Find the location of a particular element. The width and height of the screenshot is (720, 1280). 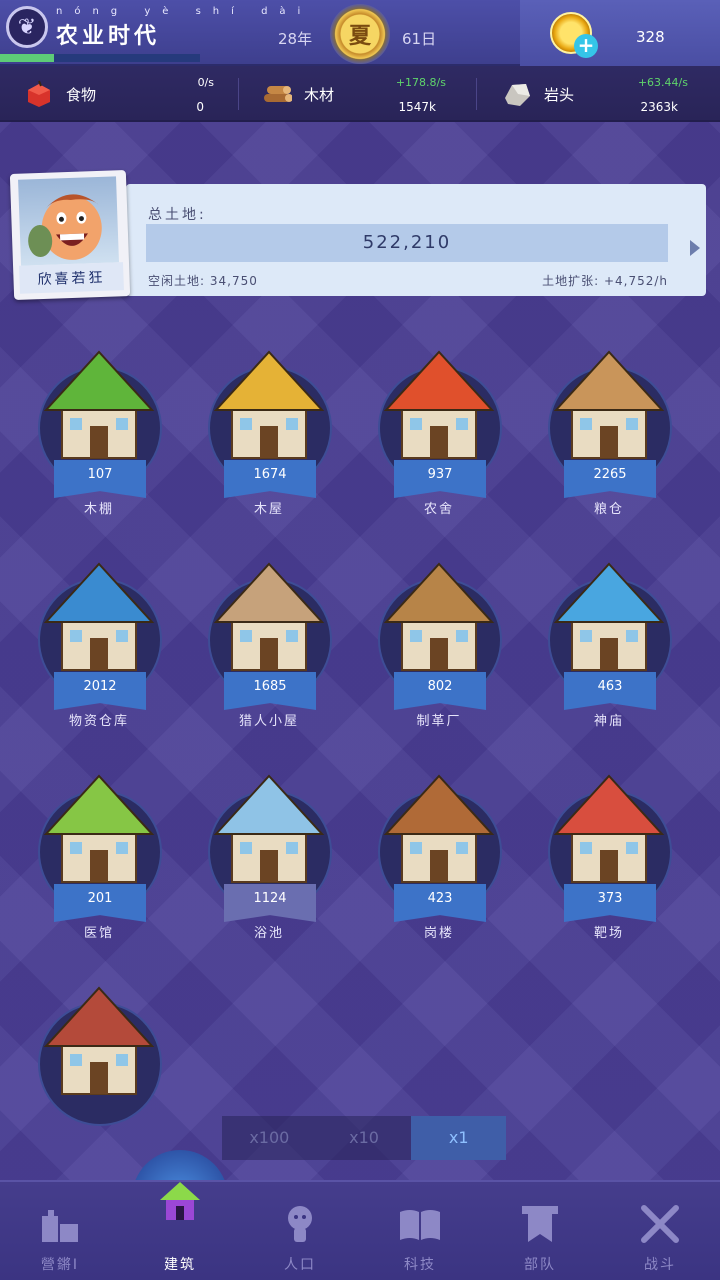

building-count: 1674 is located at coordinates (270, 479).